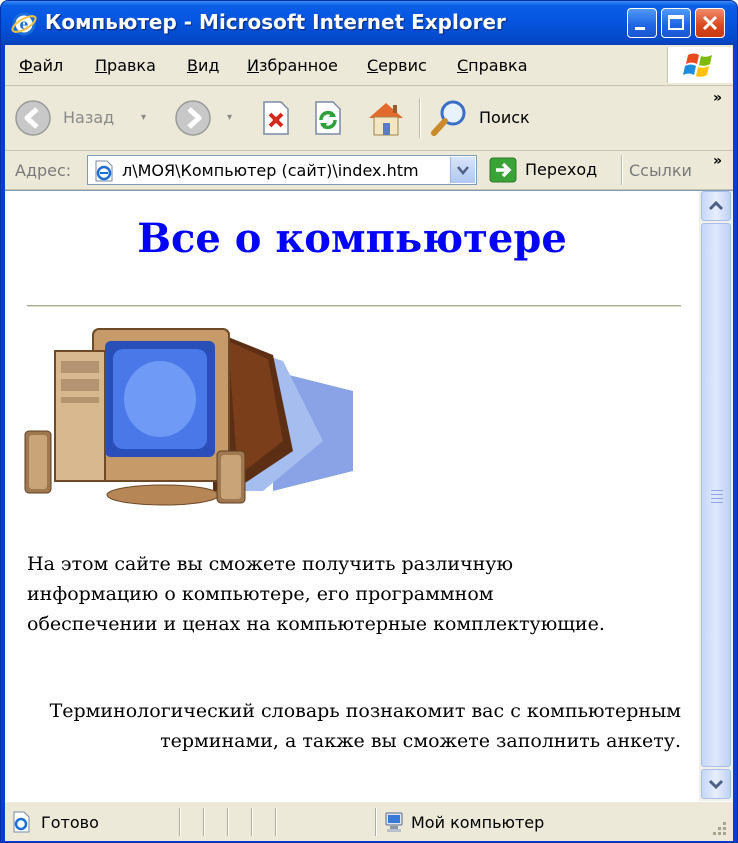 This screenshot has width=738, height=843. I want to click on stop-icon, so click(276, 118).